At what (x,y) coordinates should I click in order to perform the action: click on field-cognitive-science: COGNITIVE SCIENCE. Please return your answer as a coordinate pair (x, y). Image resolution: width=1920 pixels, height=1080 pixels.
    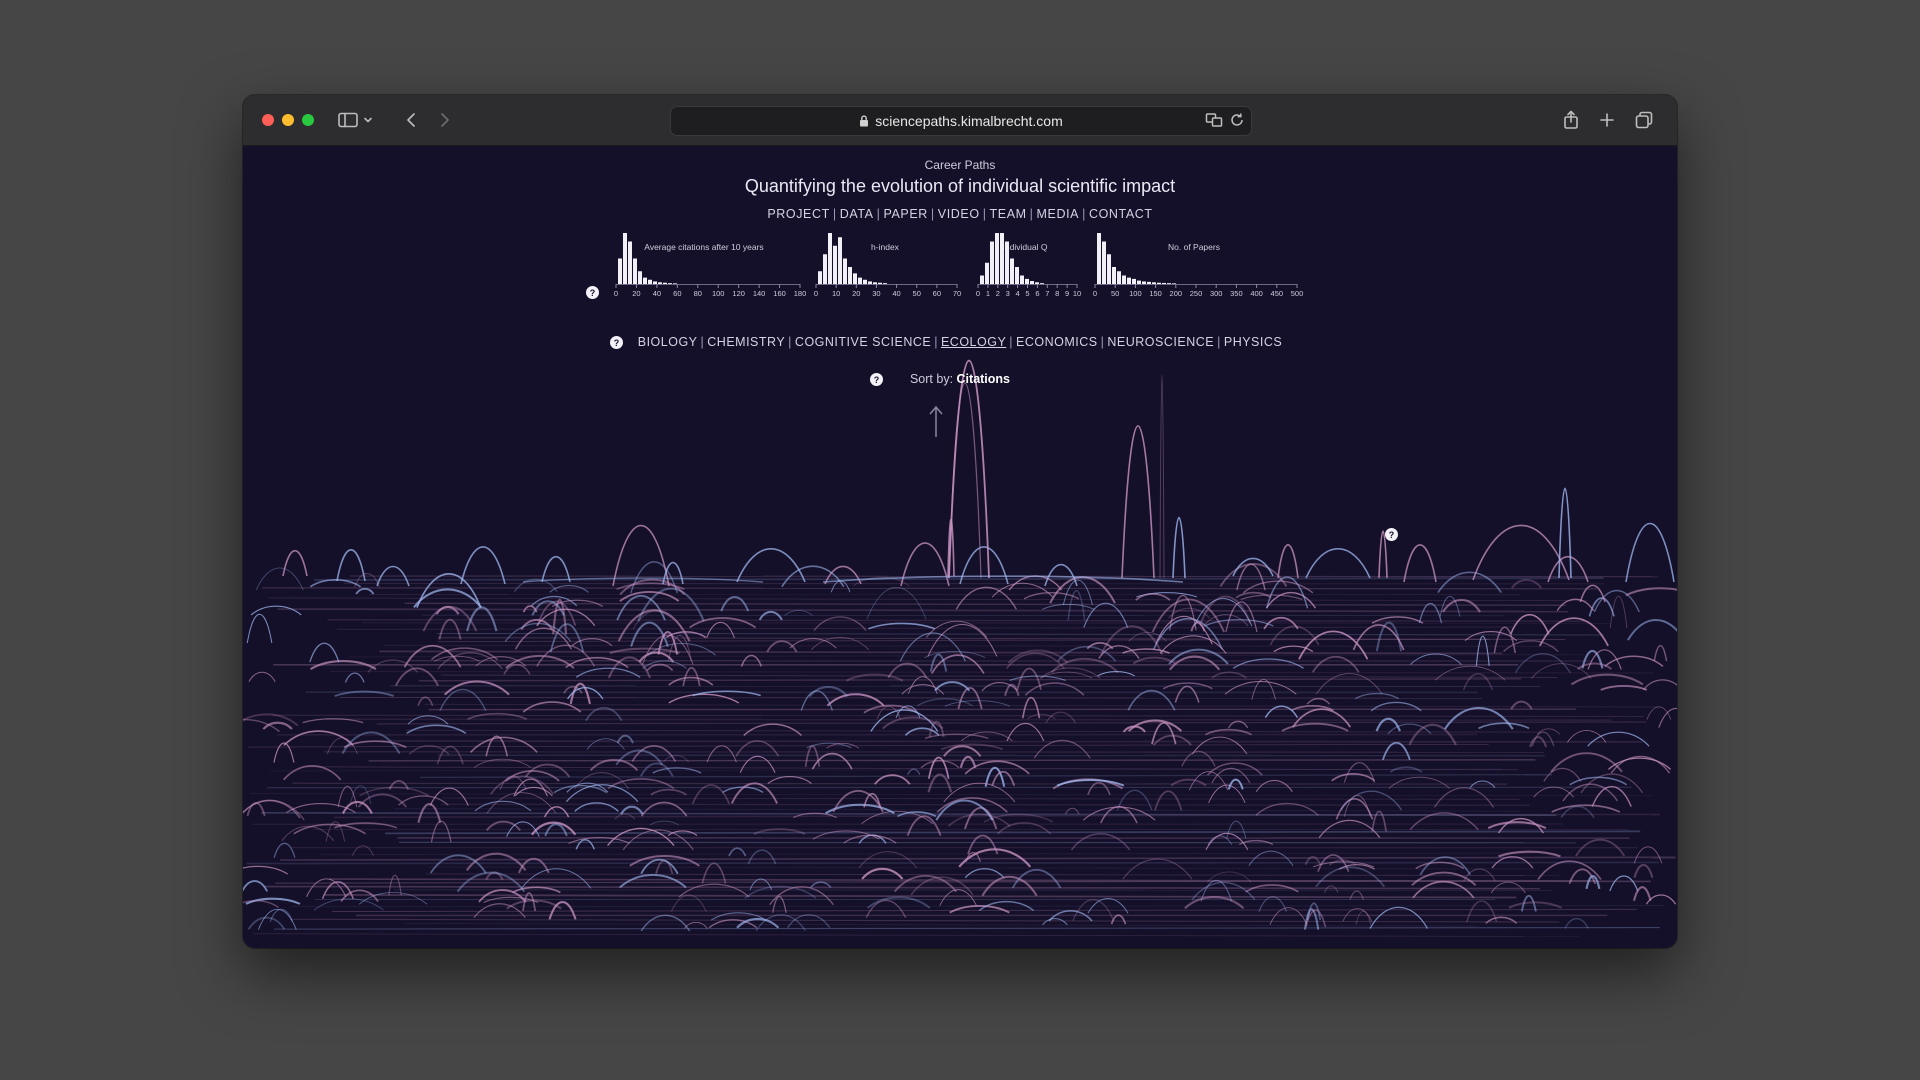
    Looking at the image, I should click on (863, 342).